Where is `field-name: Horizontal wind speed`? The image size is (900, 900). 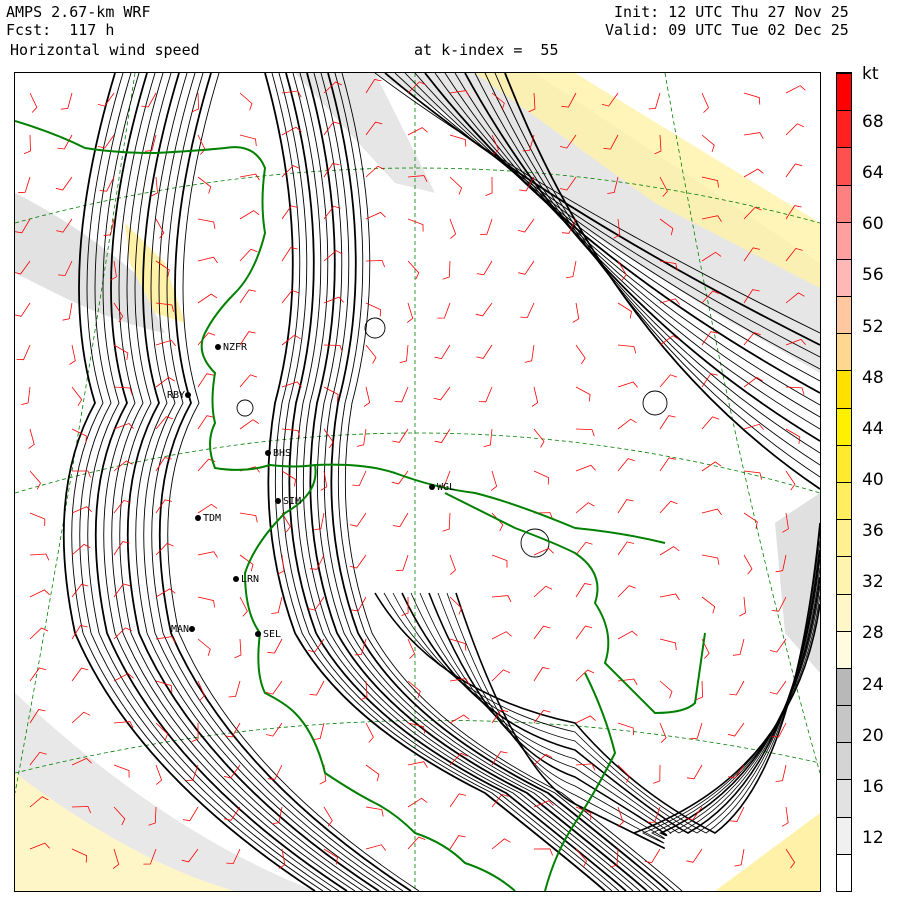
field-name: Horizontal wind speed is located at coordinates (105, 50).